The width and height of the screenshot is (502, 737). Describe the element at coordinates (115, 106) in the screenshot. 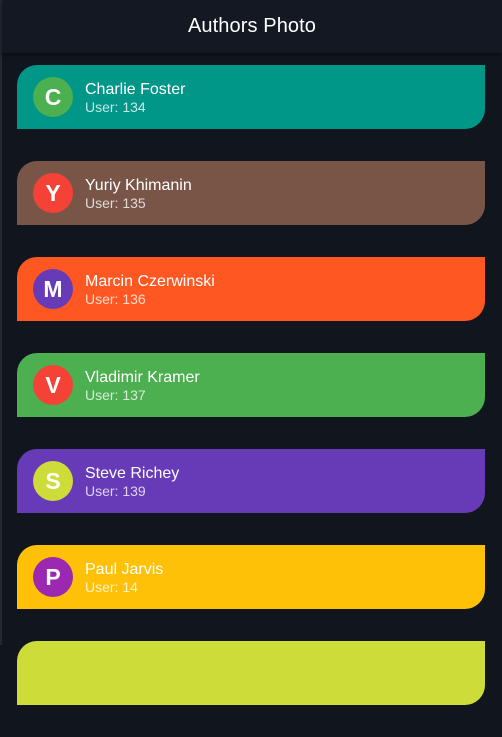

I see `author-user-id: User: 134` at that location.